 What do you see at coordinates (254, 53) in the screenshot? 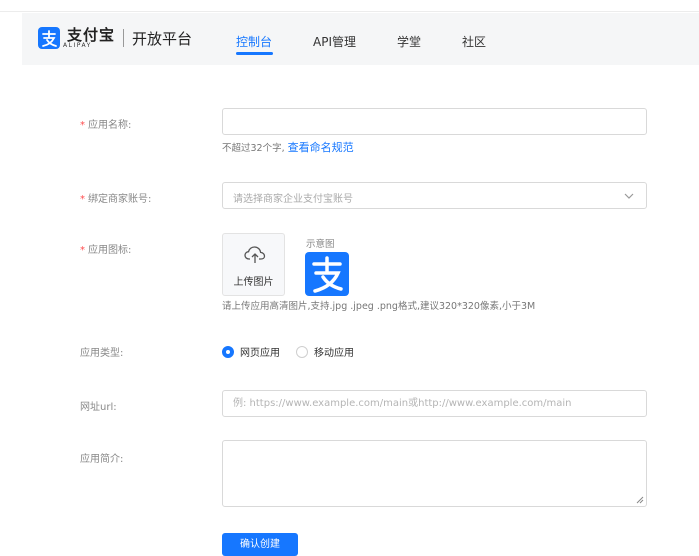
I see `active-tab-indicator` at bounding box center [254, 53].